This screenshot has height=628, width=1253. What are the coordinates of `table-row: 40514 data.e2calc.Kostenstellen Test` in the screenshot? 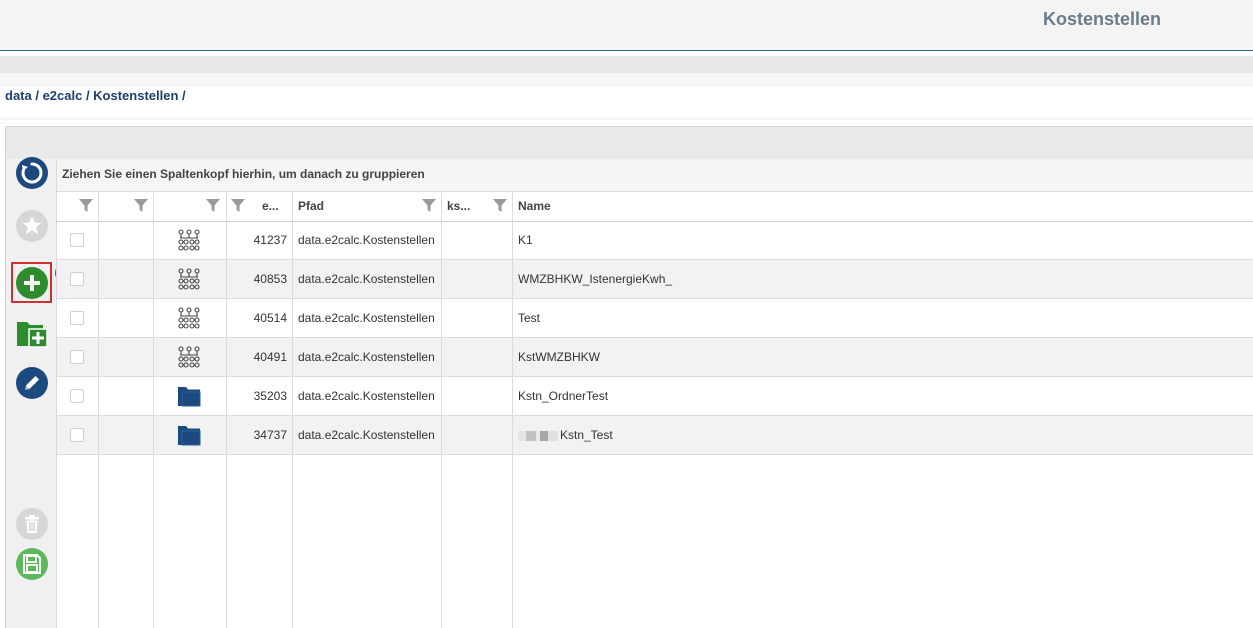 It's located at (655, 318).